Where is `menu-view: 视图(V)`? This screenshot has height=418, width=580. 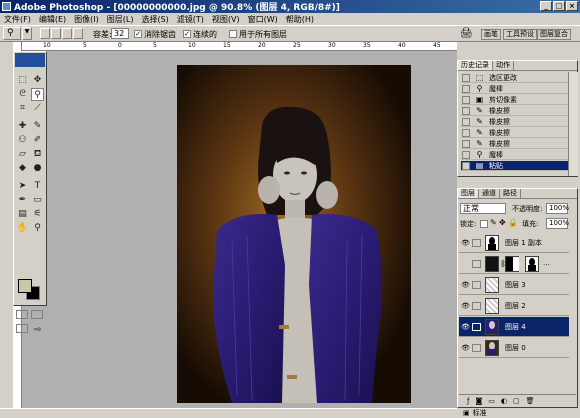 menu-view: 视图(V) is located at coordinates (226, 19).